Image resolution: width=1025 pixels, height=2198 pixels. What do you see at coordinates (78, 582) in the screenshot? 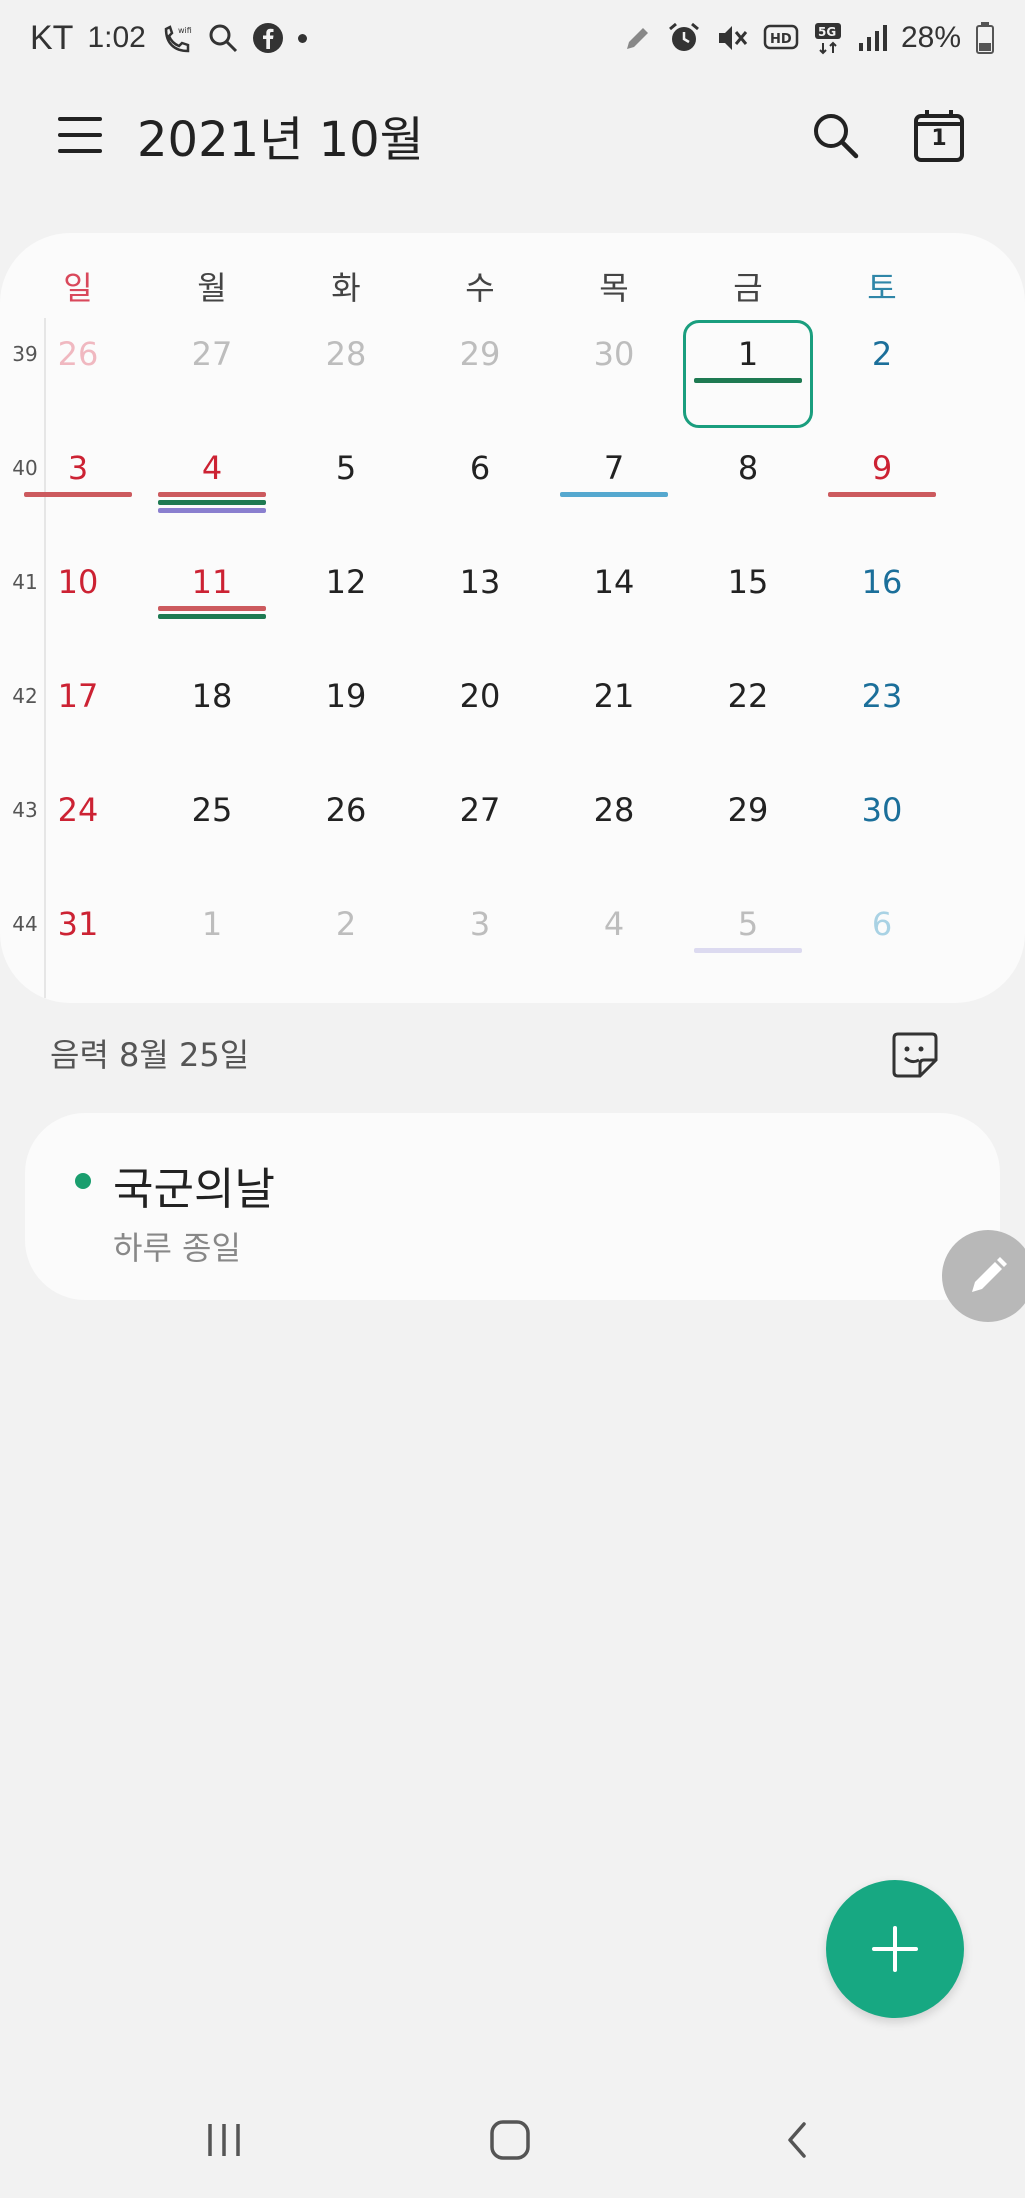
I see `day-number: 10` at bounding box center [78, 582].